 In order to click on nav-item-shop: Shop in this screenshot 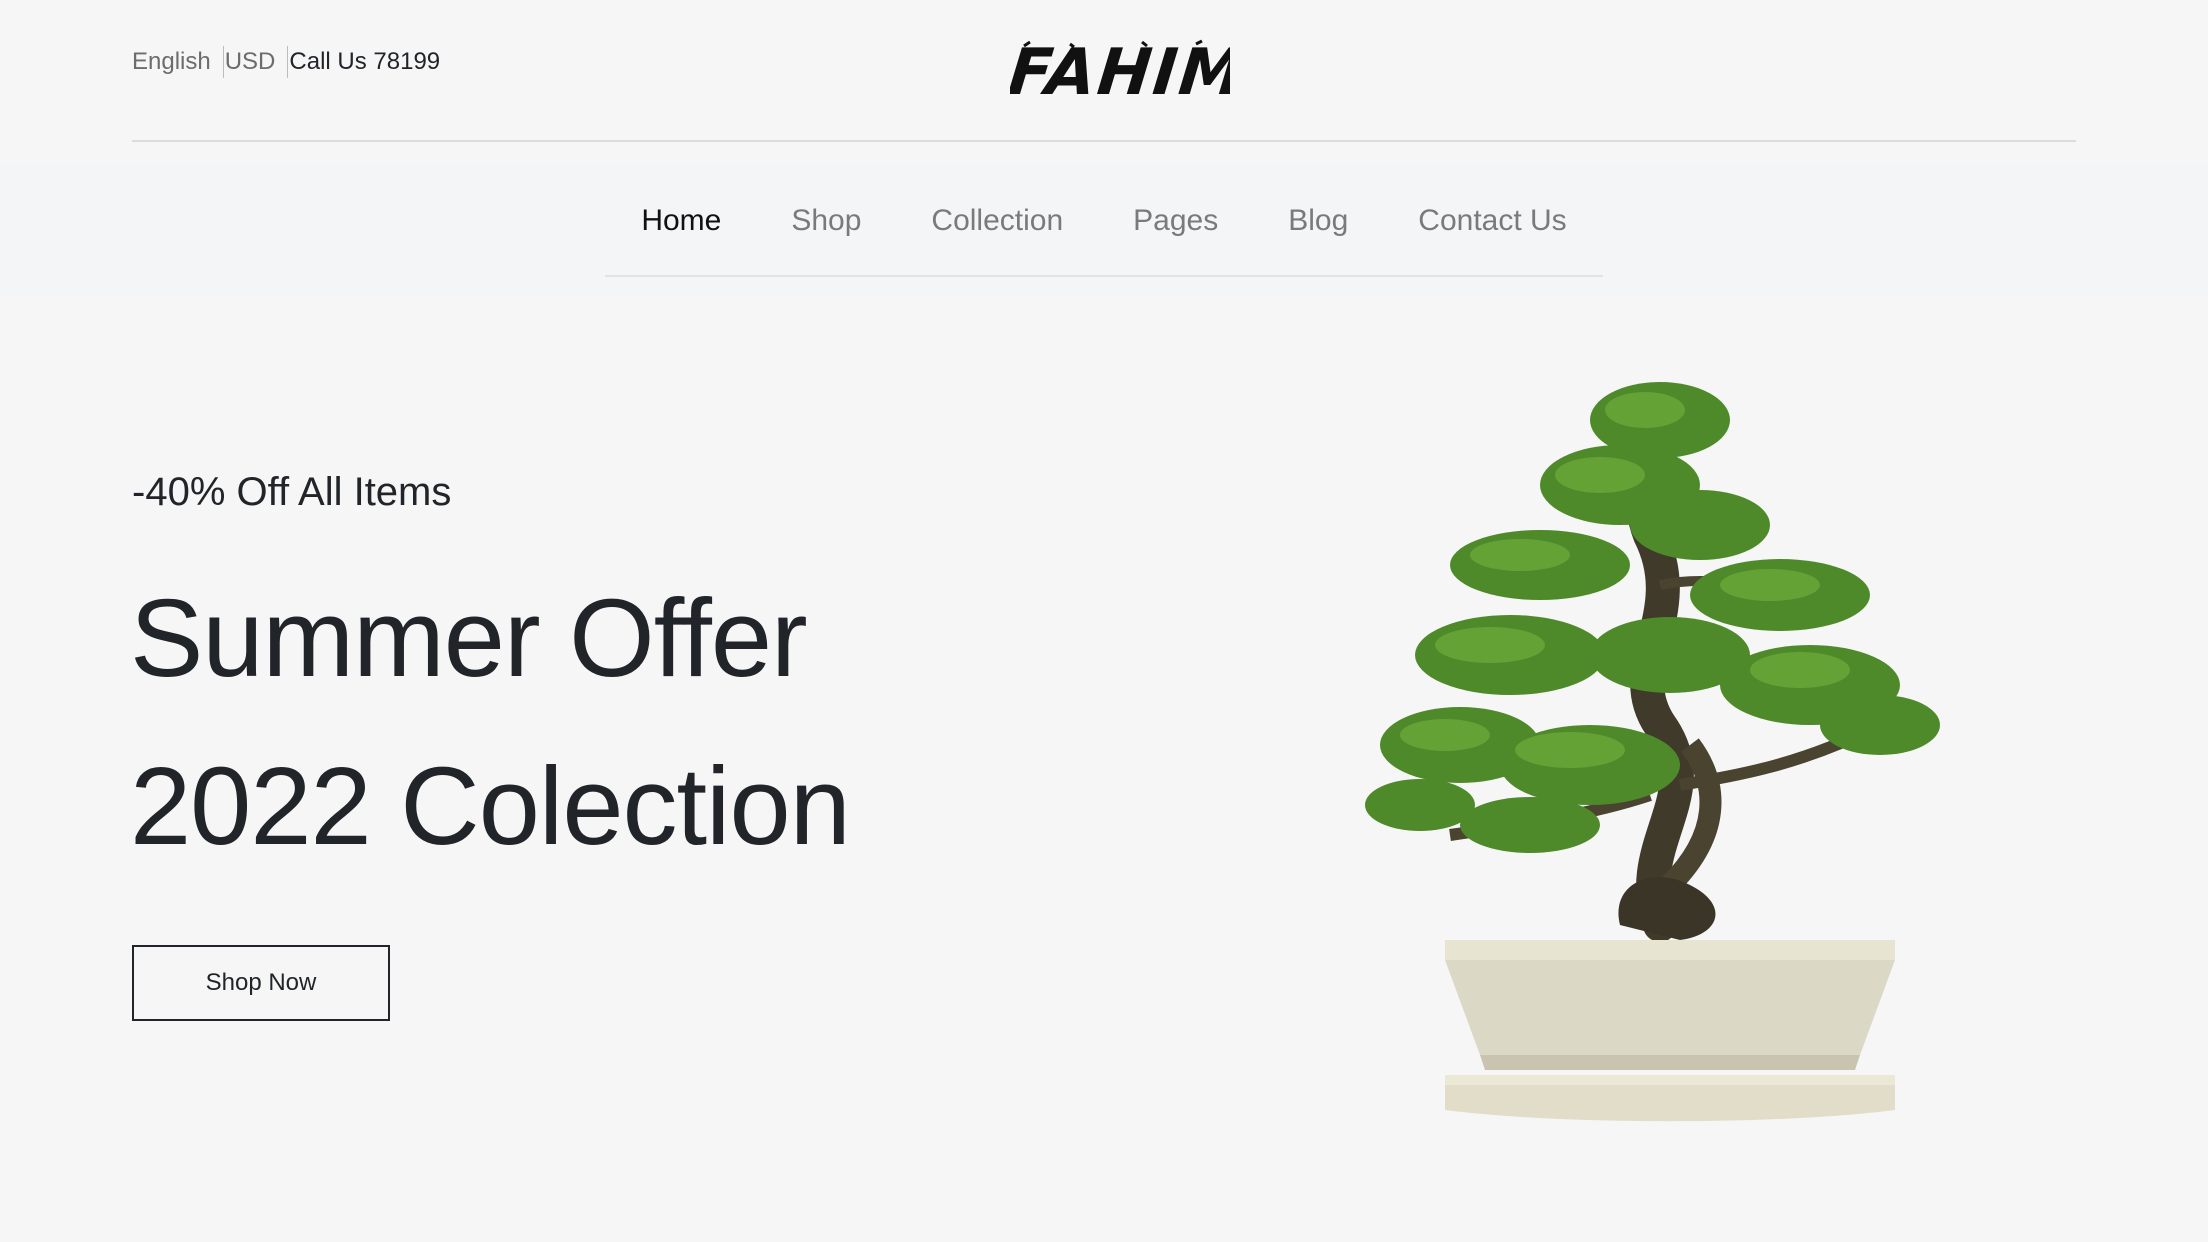, I will do `click(826, 220)`.